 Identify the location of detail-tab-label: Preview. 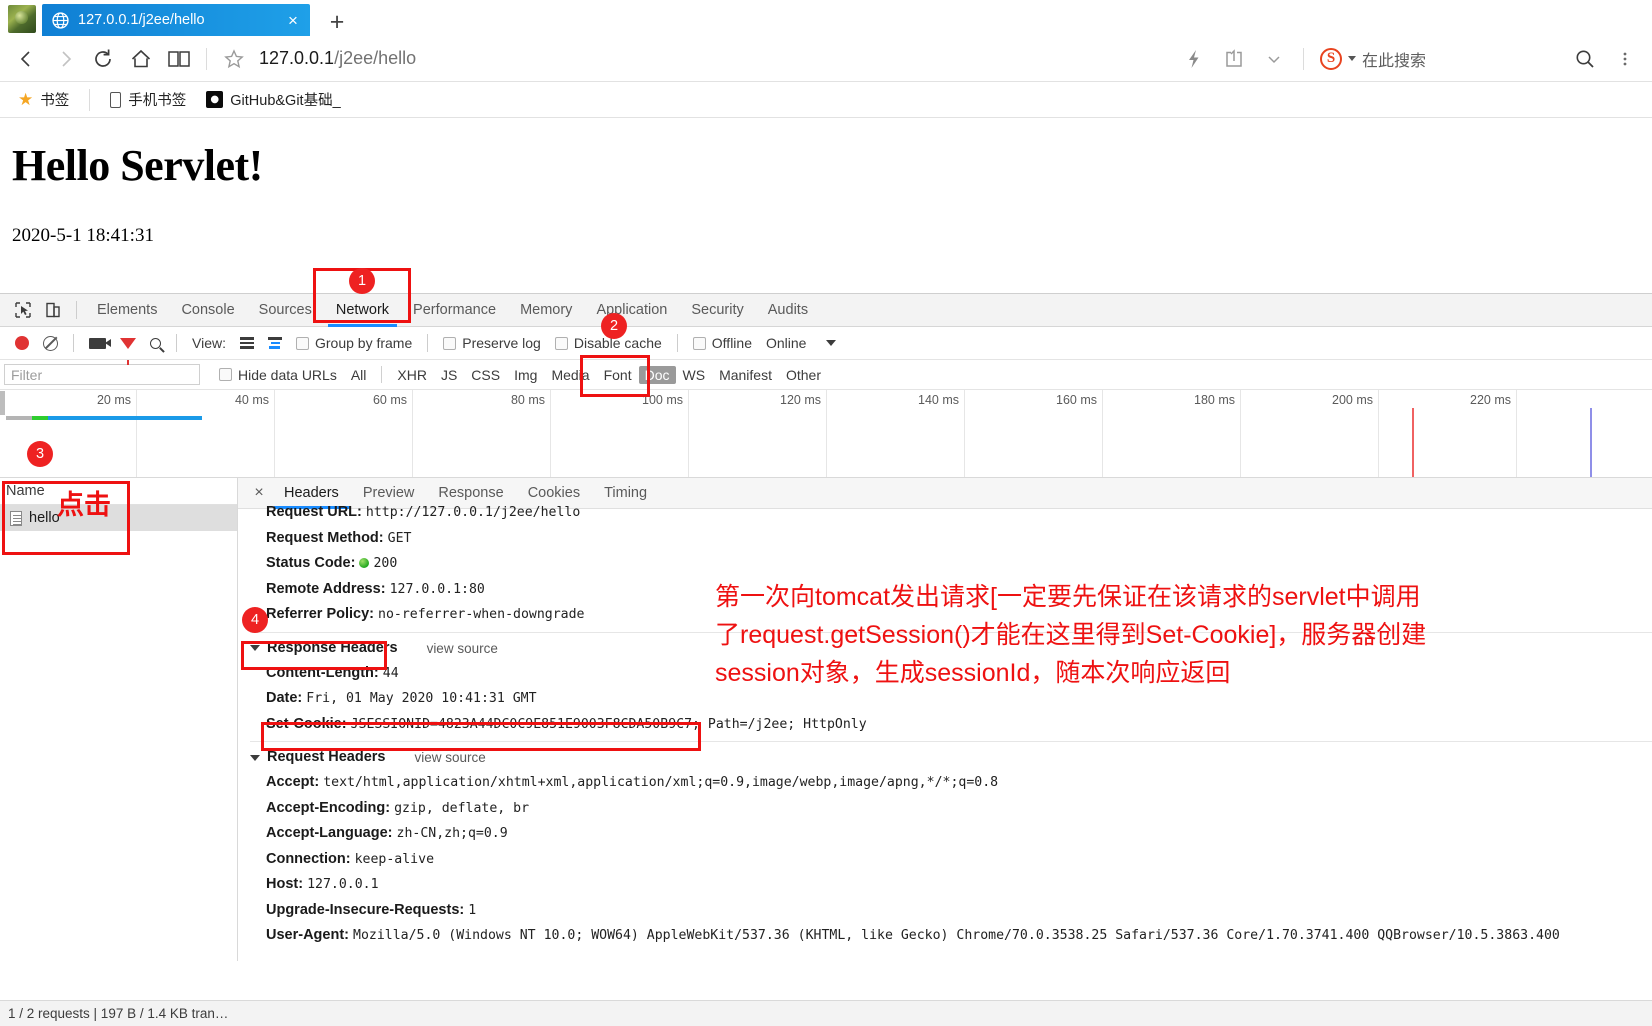
(388, 493).